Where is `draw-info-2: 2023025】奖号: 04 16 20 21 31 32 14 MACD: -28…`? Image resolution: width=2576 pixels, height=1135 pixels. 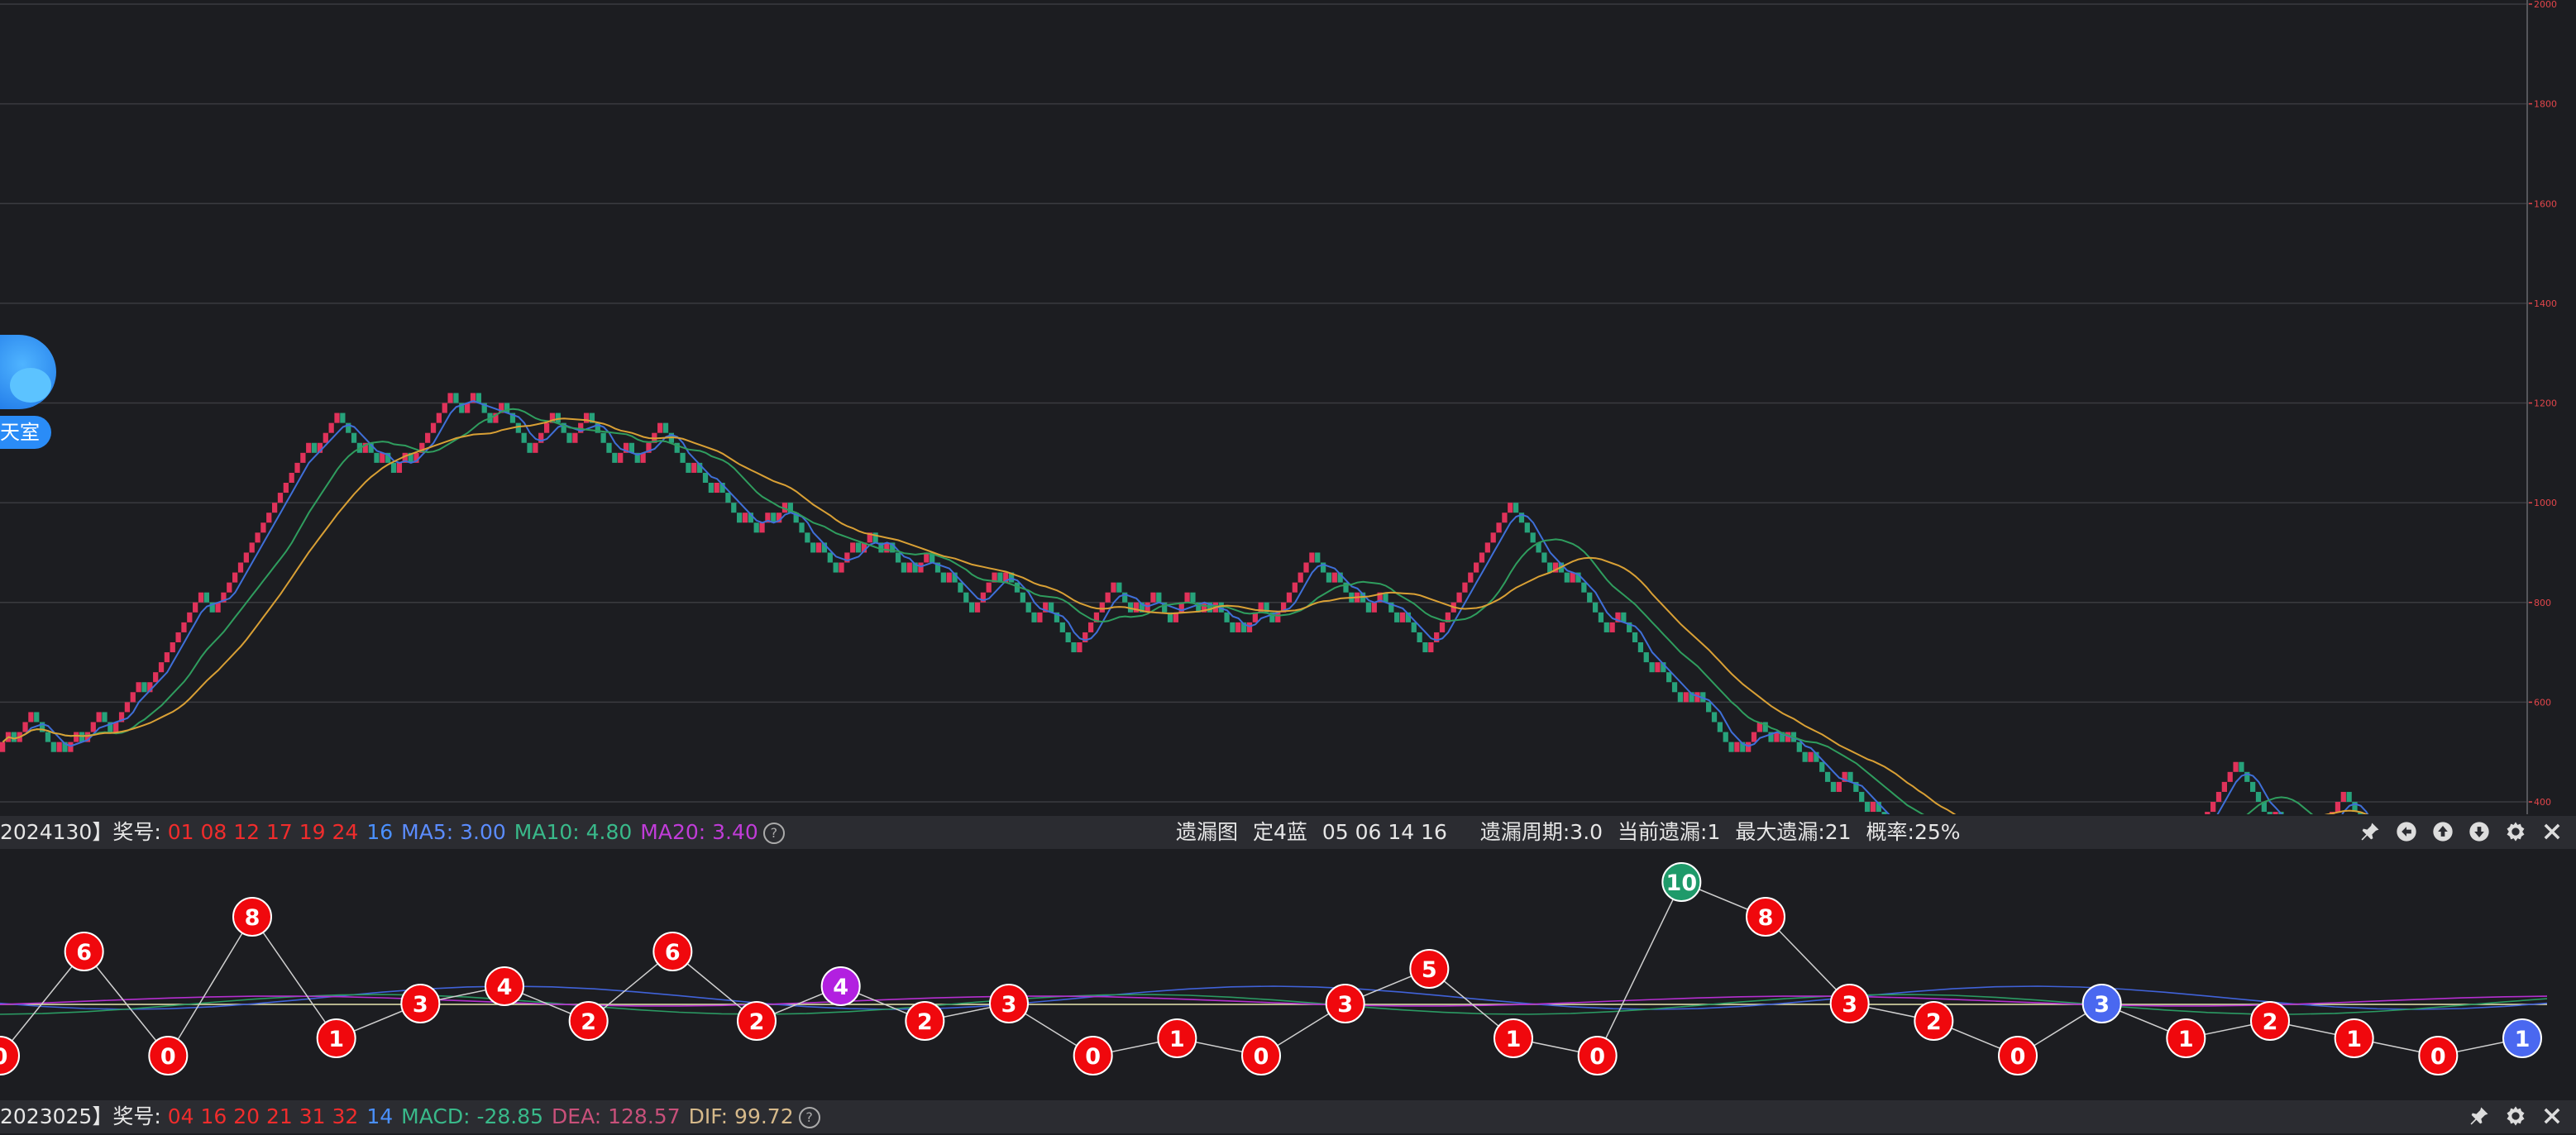
draw-info-2: 2023025】奖号: 04 16 20 21 31 32 14 MACD: -28… is located at coordinates (410, 1116).